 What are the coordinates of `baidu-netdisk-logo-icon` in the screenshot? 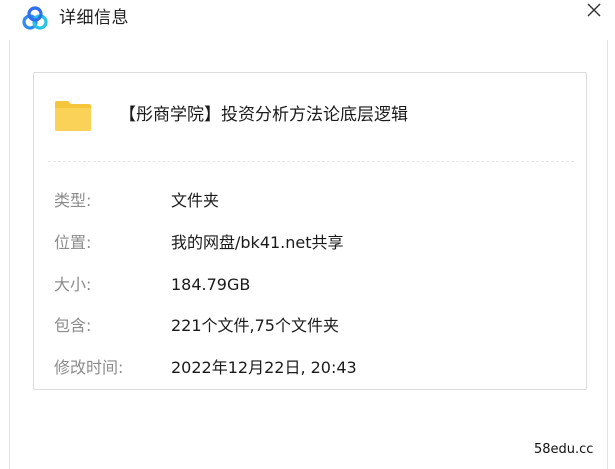 It's located at (35, 19).